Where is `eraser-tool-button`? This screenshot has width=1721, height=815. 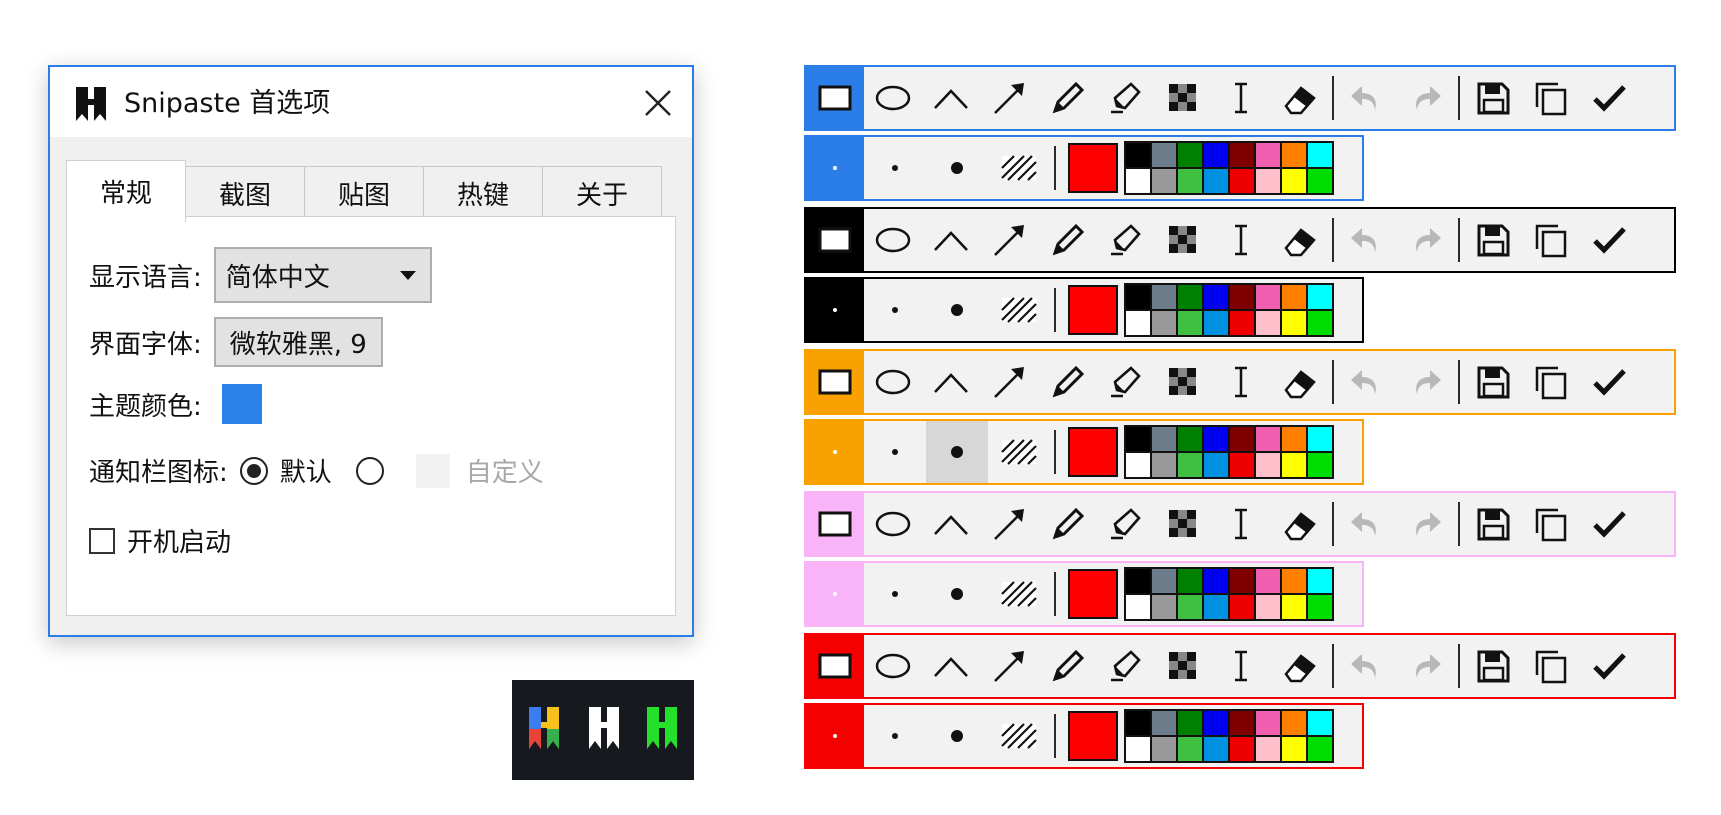
eraser-tool-button is located at coordinates (1299, 240).